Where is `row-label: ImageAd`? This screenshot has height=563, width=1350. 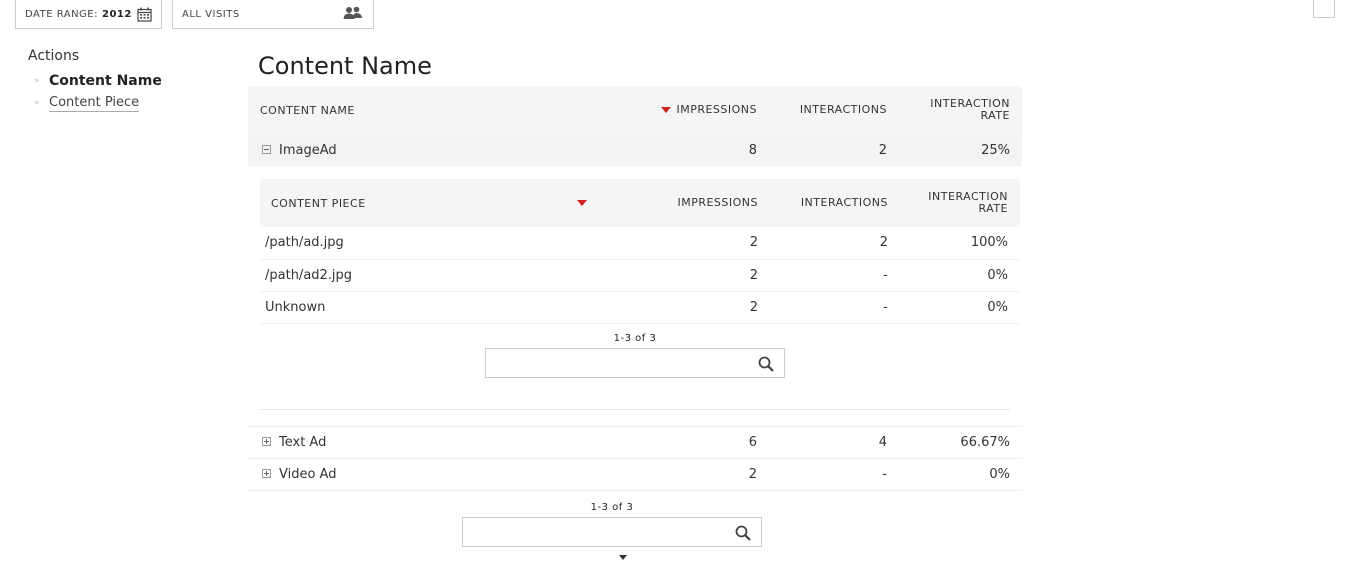
row-label: ImageAd is located at coordinates (308, 150).